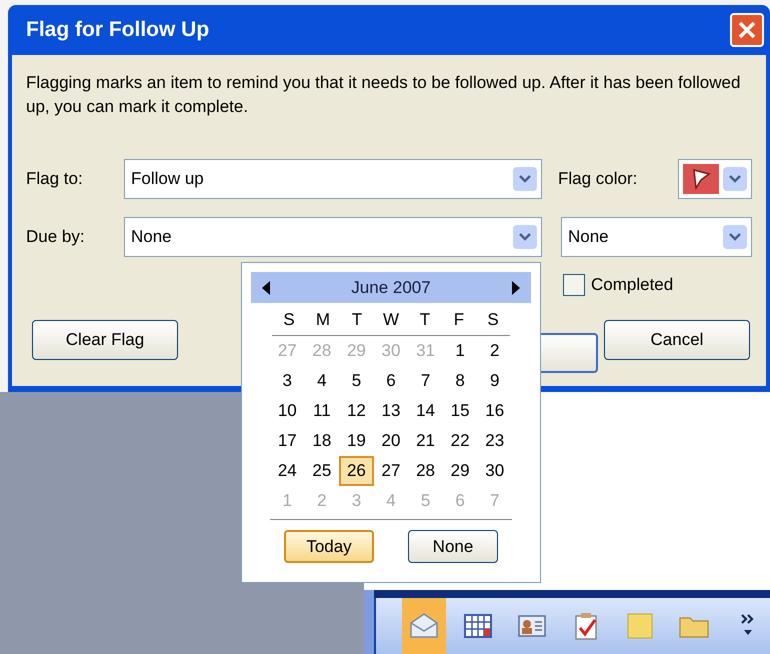 The image size is (770, 654). Describe the element at coordinates (632, 285) in the screenshot. I see `checkbox-label: Completed` at that location.